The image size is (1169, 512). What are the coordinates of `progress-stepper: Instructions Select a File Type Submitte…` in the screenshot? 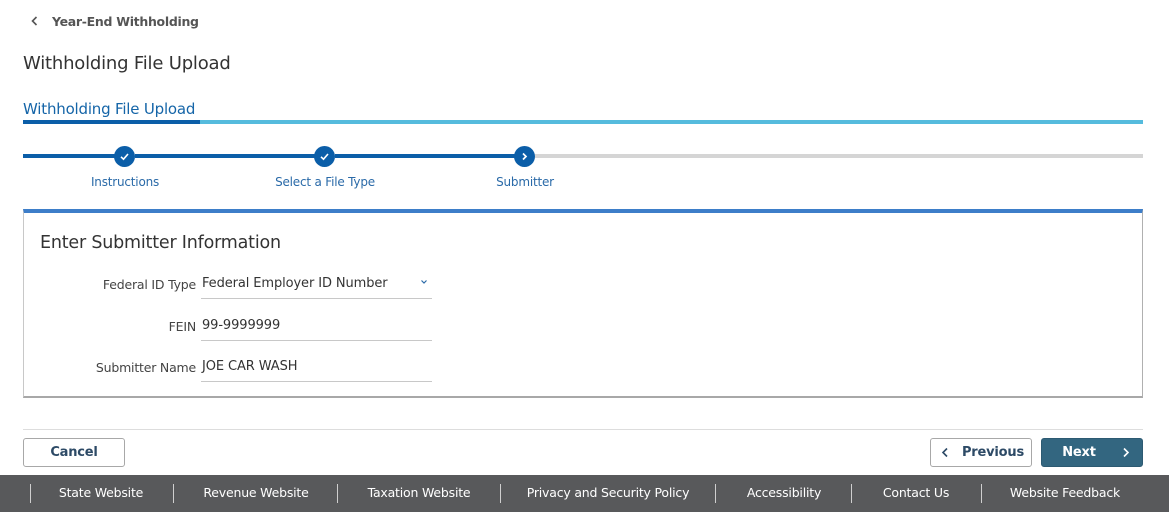 It's located at (583, 169).